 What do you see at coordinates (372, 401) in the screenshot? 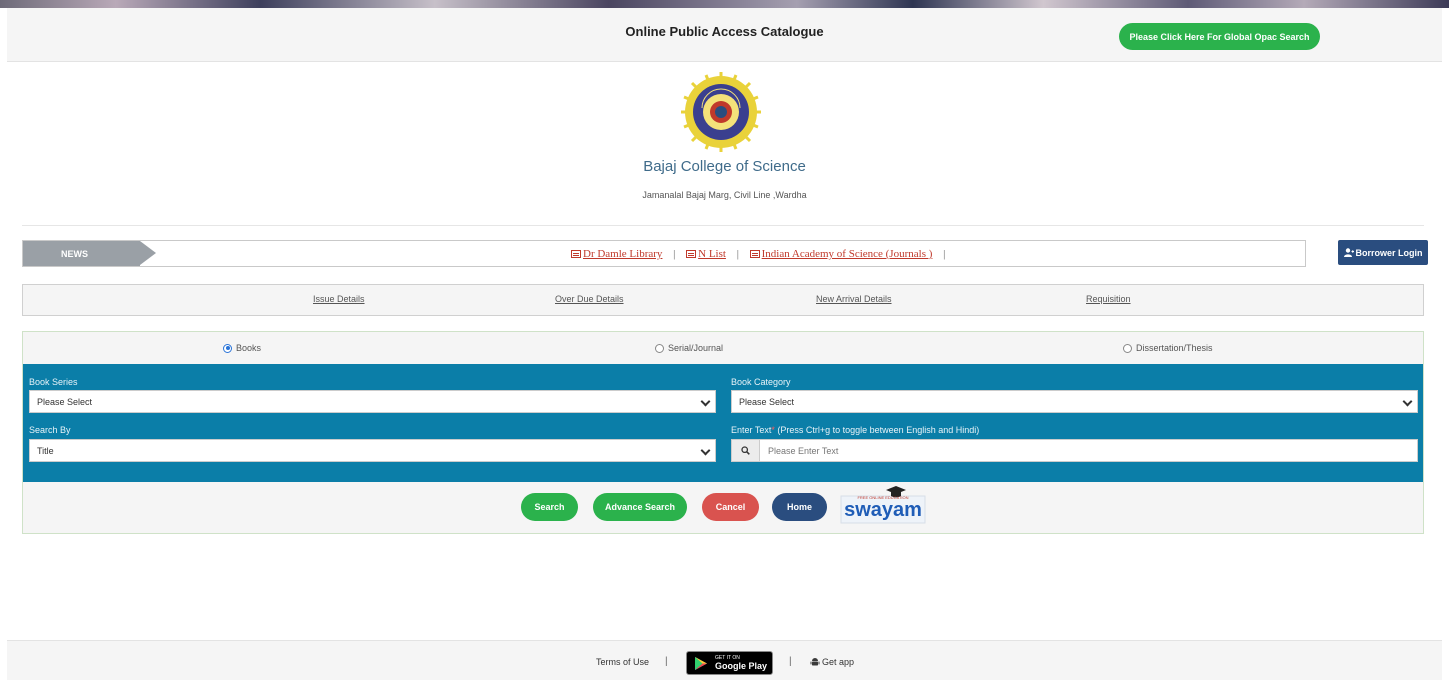
I see `book-series-select: Please Select` at bounding box center [372, 401].